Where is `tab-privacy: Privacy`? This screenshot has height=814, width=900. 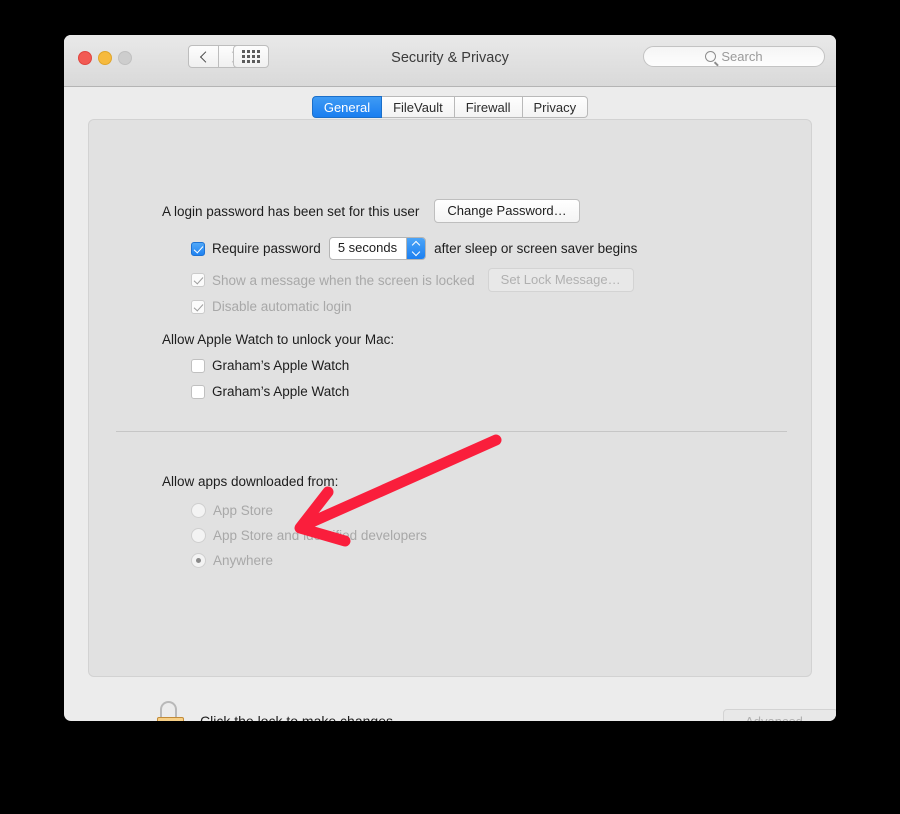
tab-privacy: Privacy is located at coordinates (555, 107).